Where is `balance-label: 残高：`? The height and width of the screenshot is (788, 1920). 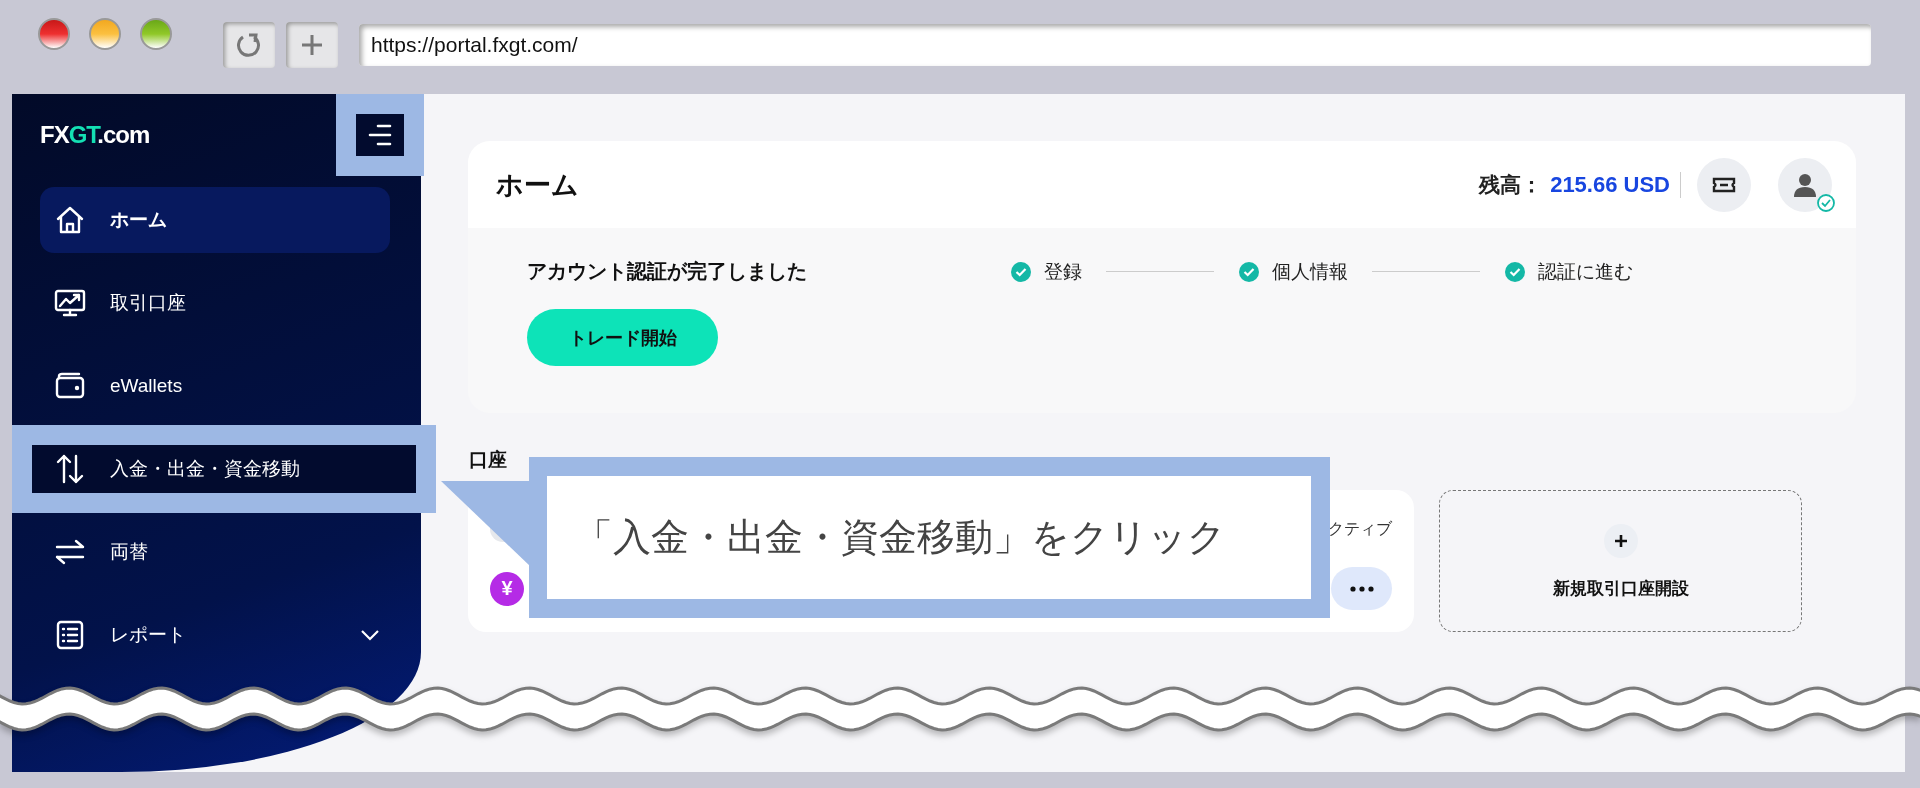
balance-label: 残高： is located at coordinates (1511, 184).